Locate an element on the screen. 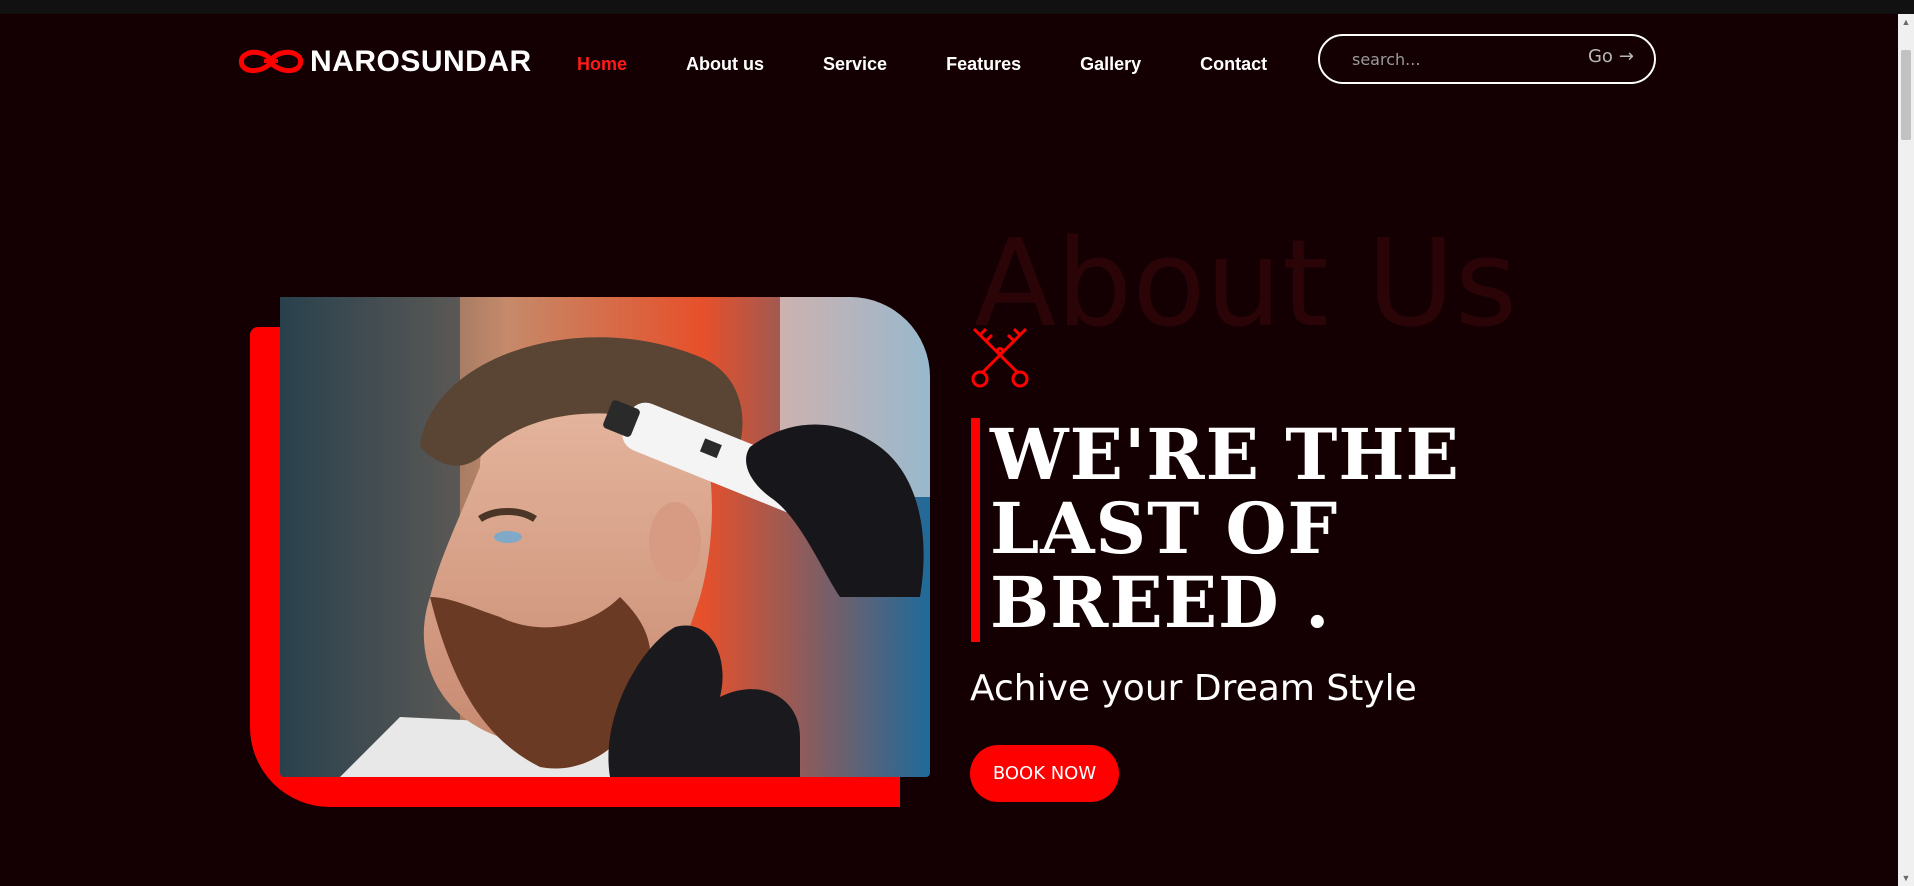  go-label: Go is located at coordinates (1600, 56).